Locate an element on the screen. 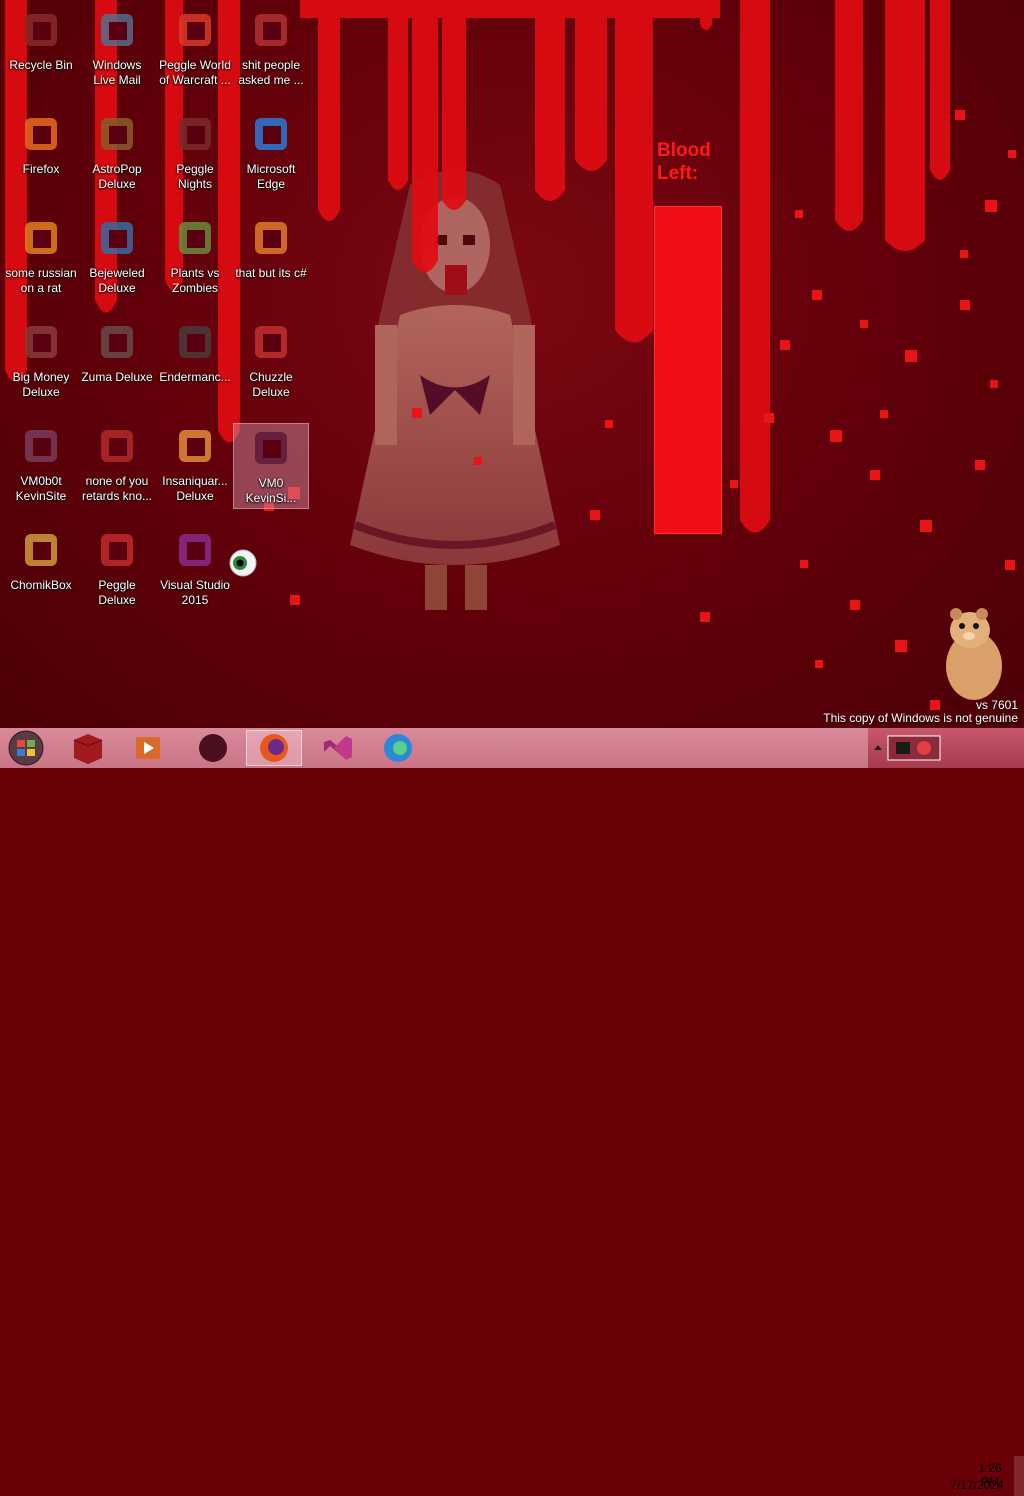 The height and width of the screenshot is (1496, 1024). visual-studio-icon is located at coordinates (338, 748).